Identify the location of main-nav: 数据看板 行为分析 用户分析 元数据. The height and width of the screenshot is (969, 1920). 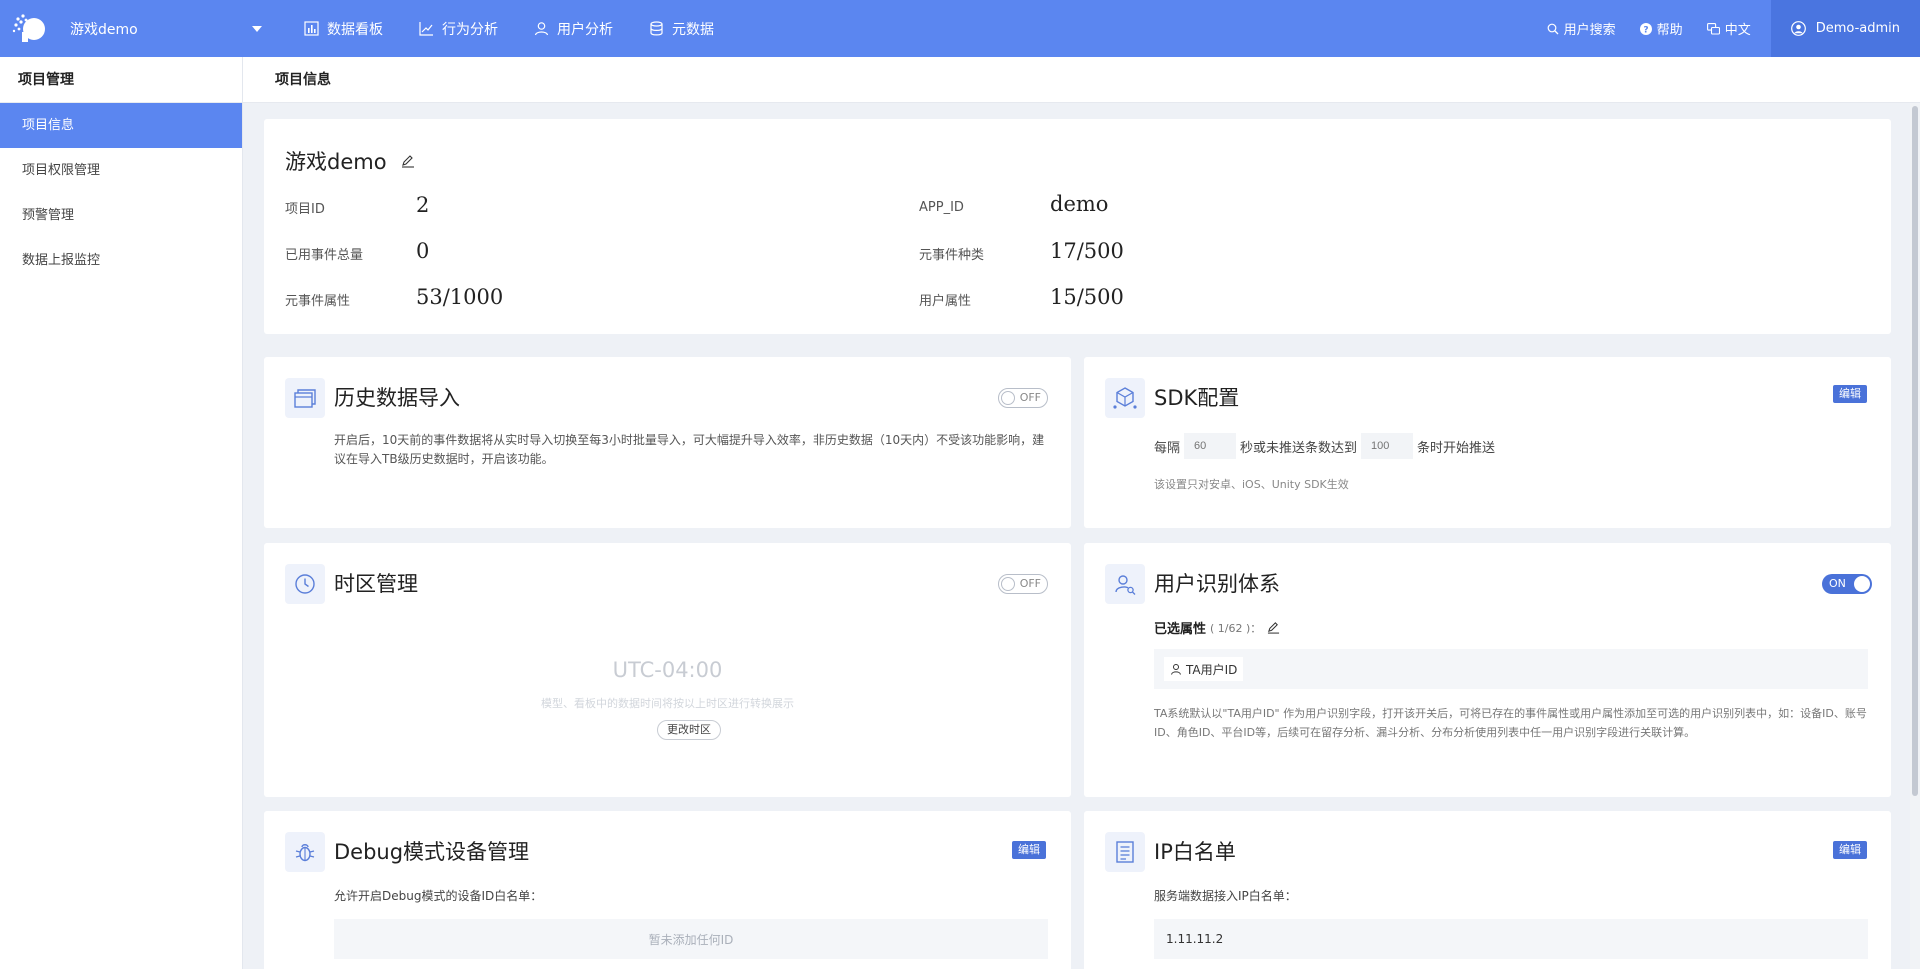
(509, 28).